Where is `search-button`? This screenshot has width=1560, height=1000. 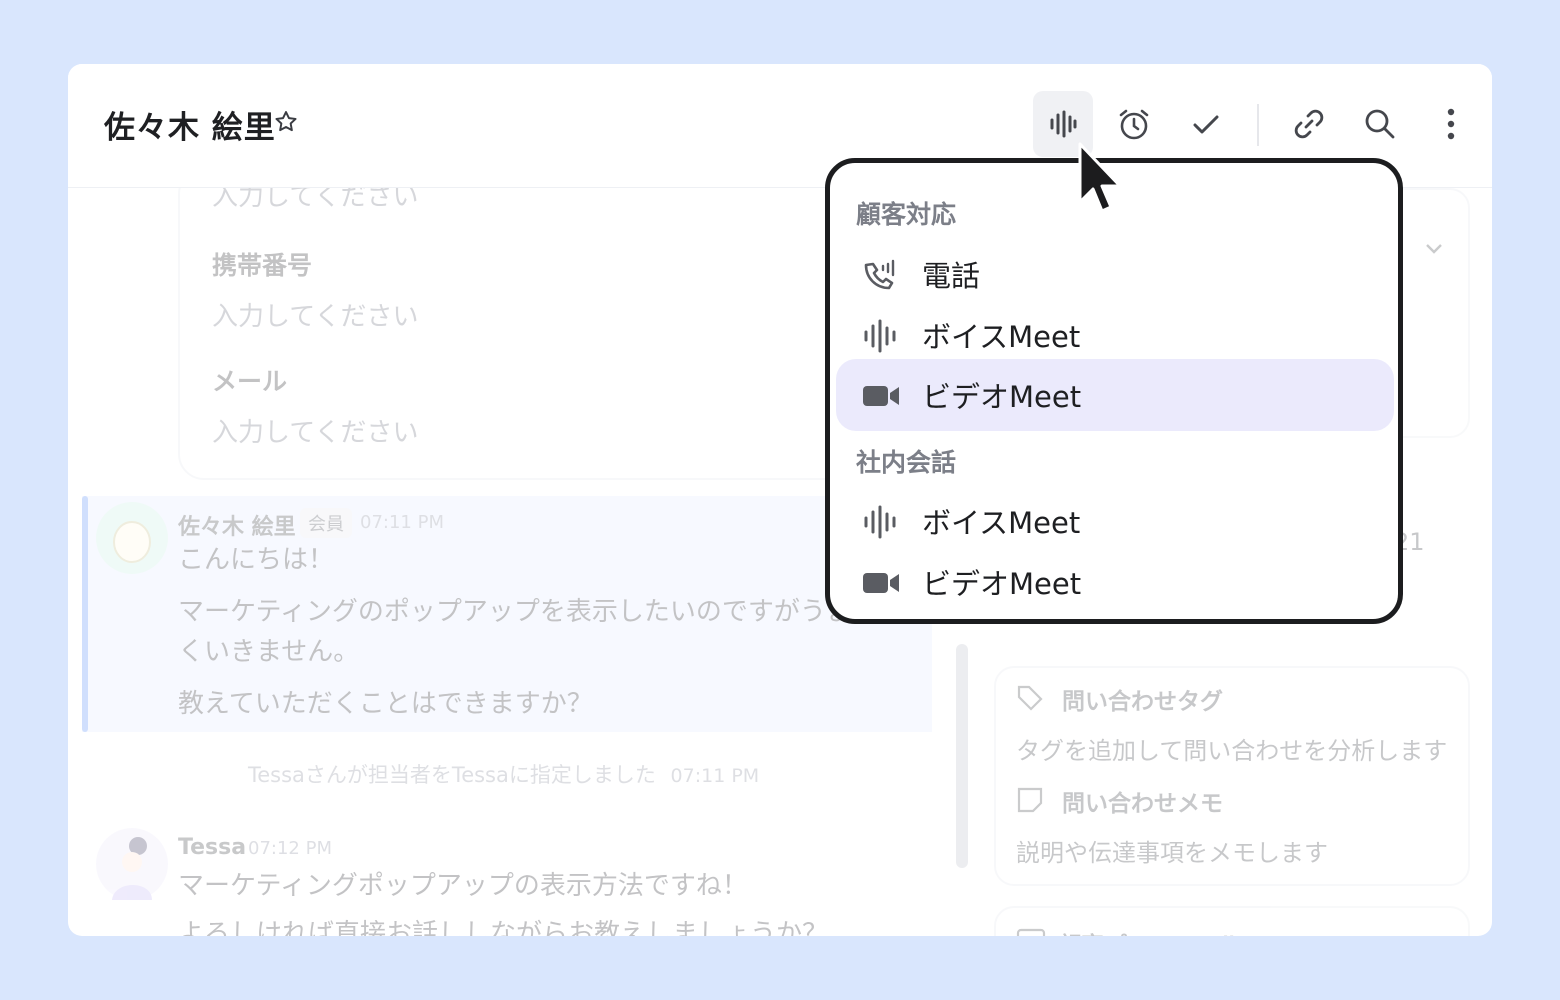
search-button is located at coordinates (1380, 124).